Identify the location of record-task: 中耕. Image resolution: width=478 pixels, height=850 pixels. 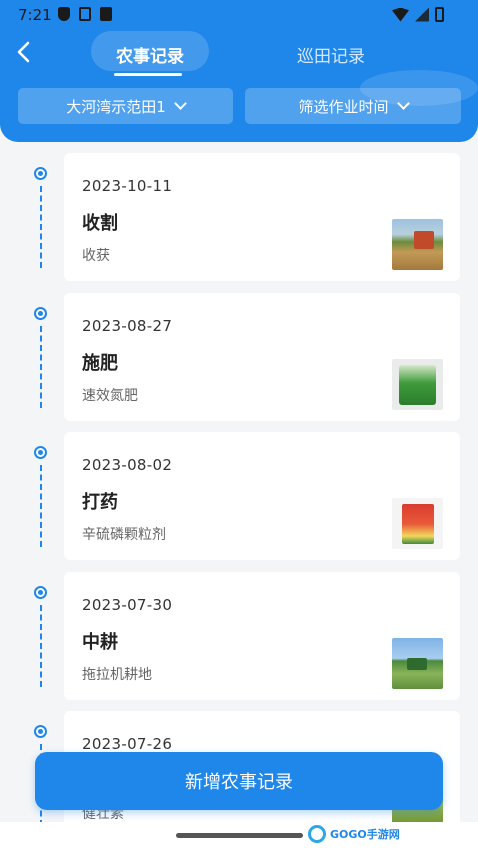
(100, 642).